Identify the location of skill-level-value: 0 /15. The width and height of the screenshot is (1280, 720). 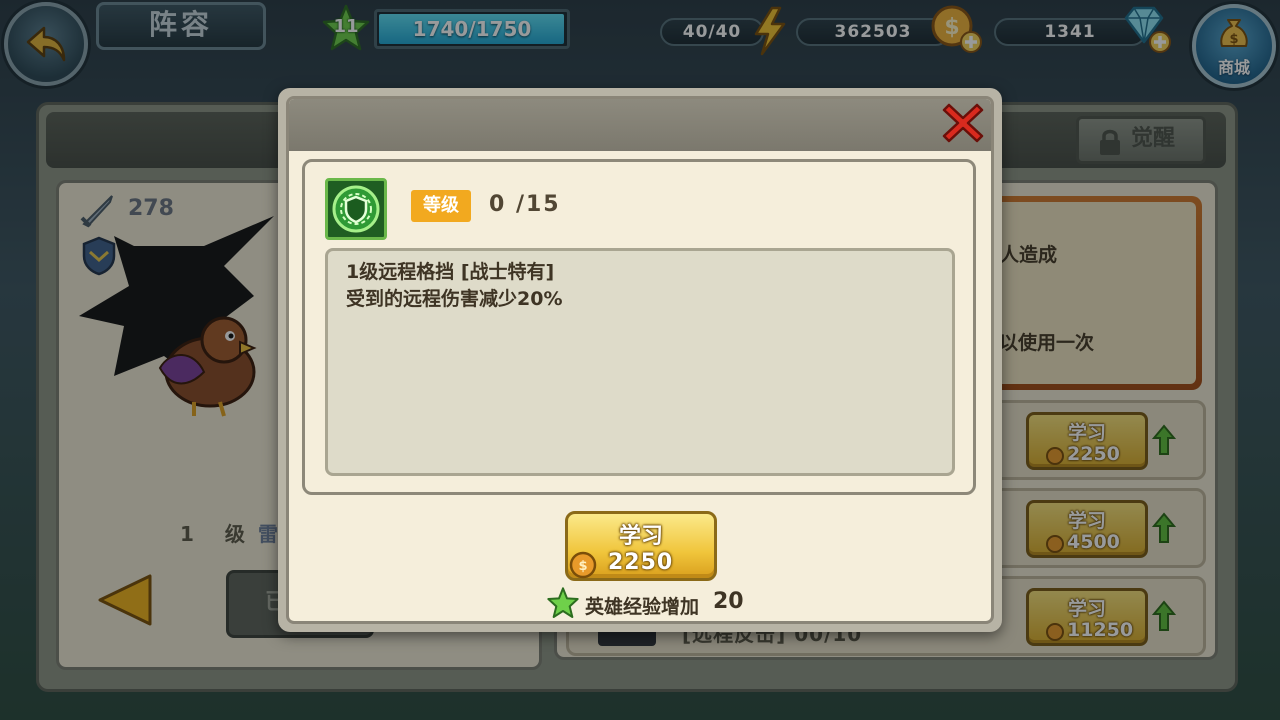
(525, 204).